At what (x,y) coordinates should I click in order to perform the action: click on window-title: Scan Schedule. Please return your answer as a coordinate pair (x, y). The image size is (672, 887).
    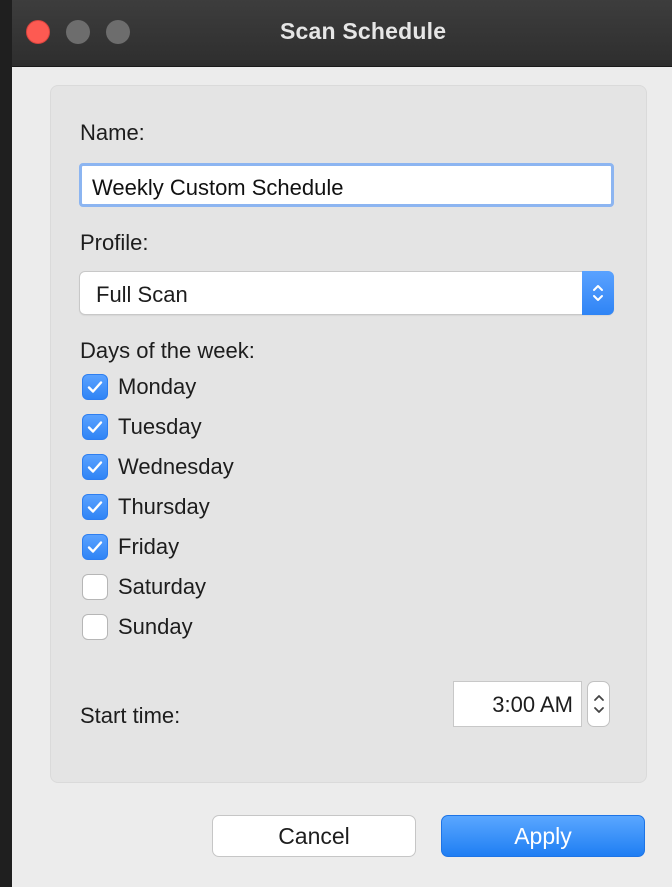
    Looking at the image, I should click on (363, 31).